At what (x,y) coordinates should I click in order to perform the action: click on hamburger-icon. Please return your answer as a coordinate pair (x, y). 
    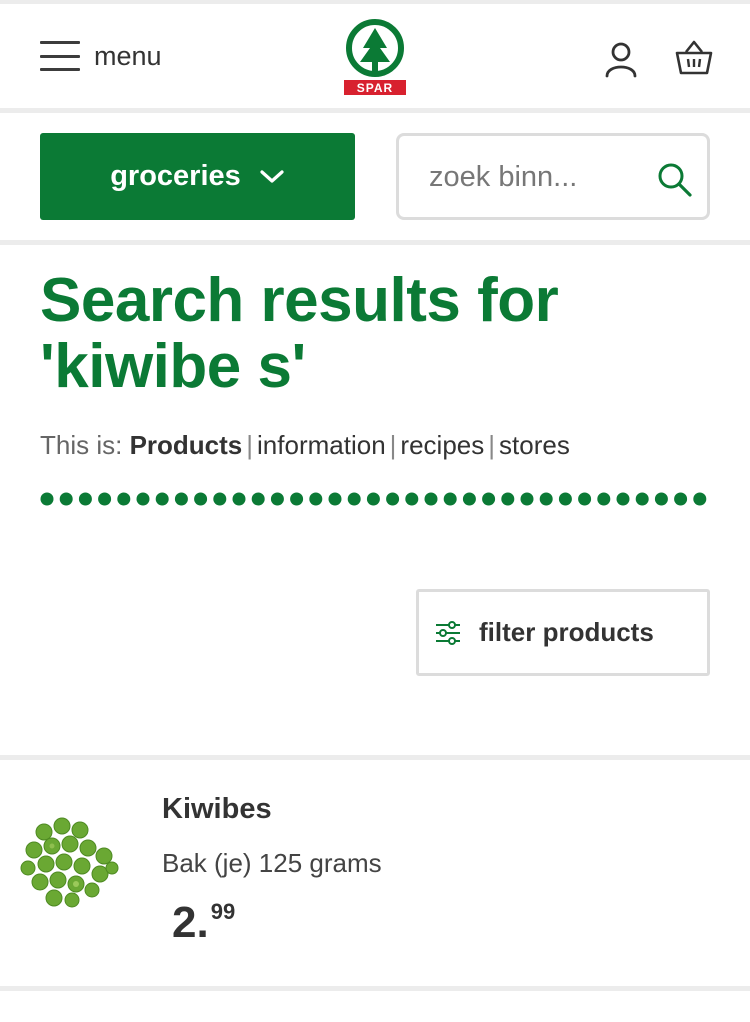
    Looking at the image, I should click on (60, 56).